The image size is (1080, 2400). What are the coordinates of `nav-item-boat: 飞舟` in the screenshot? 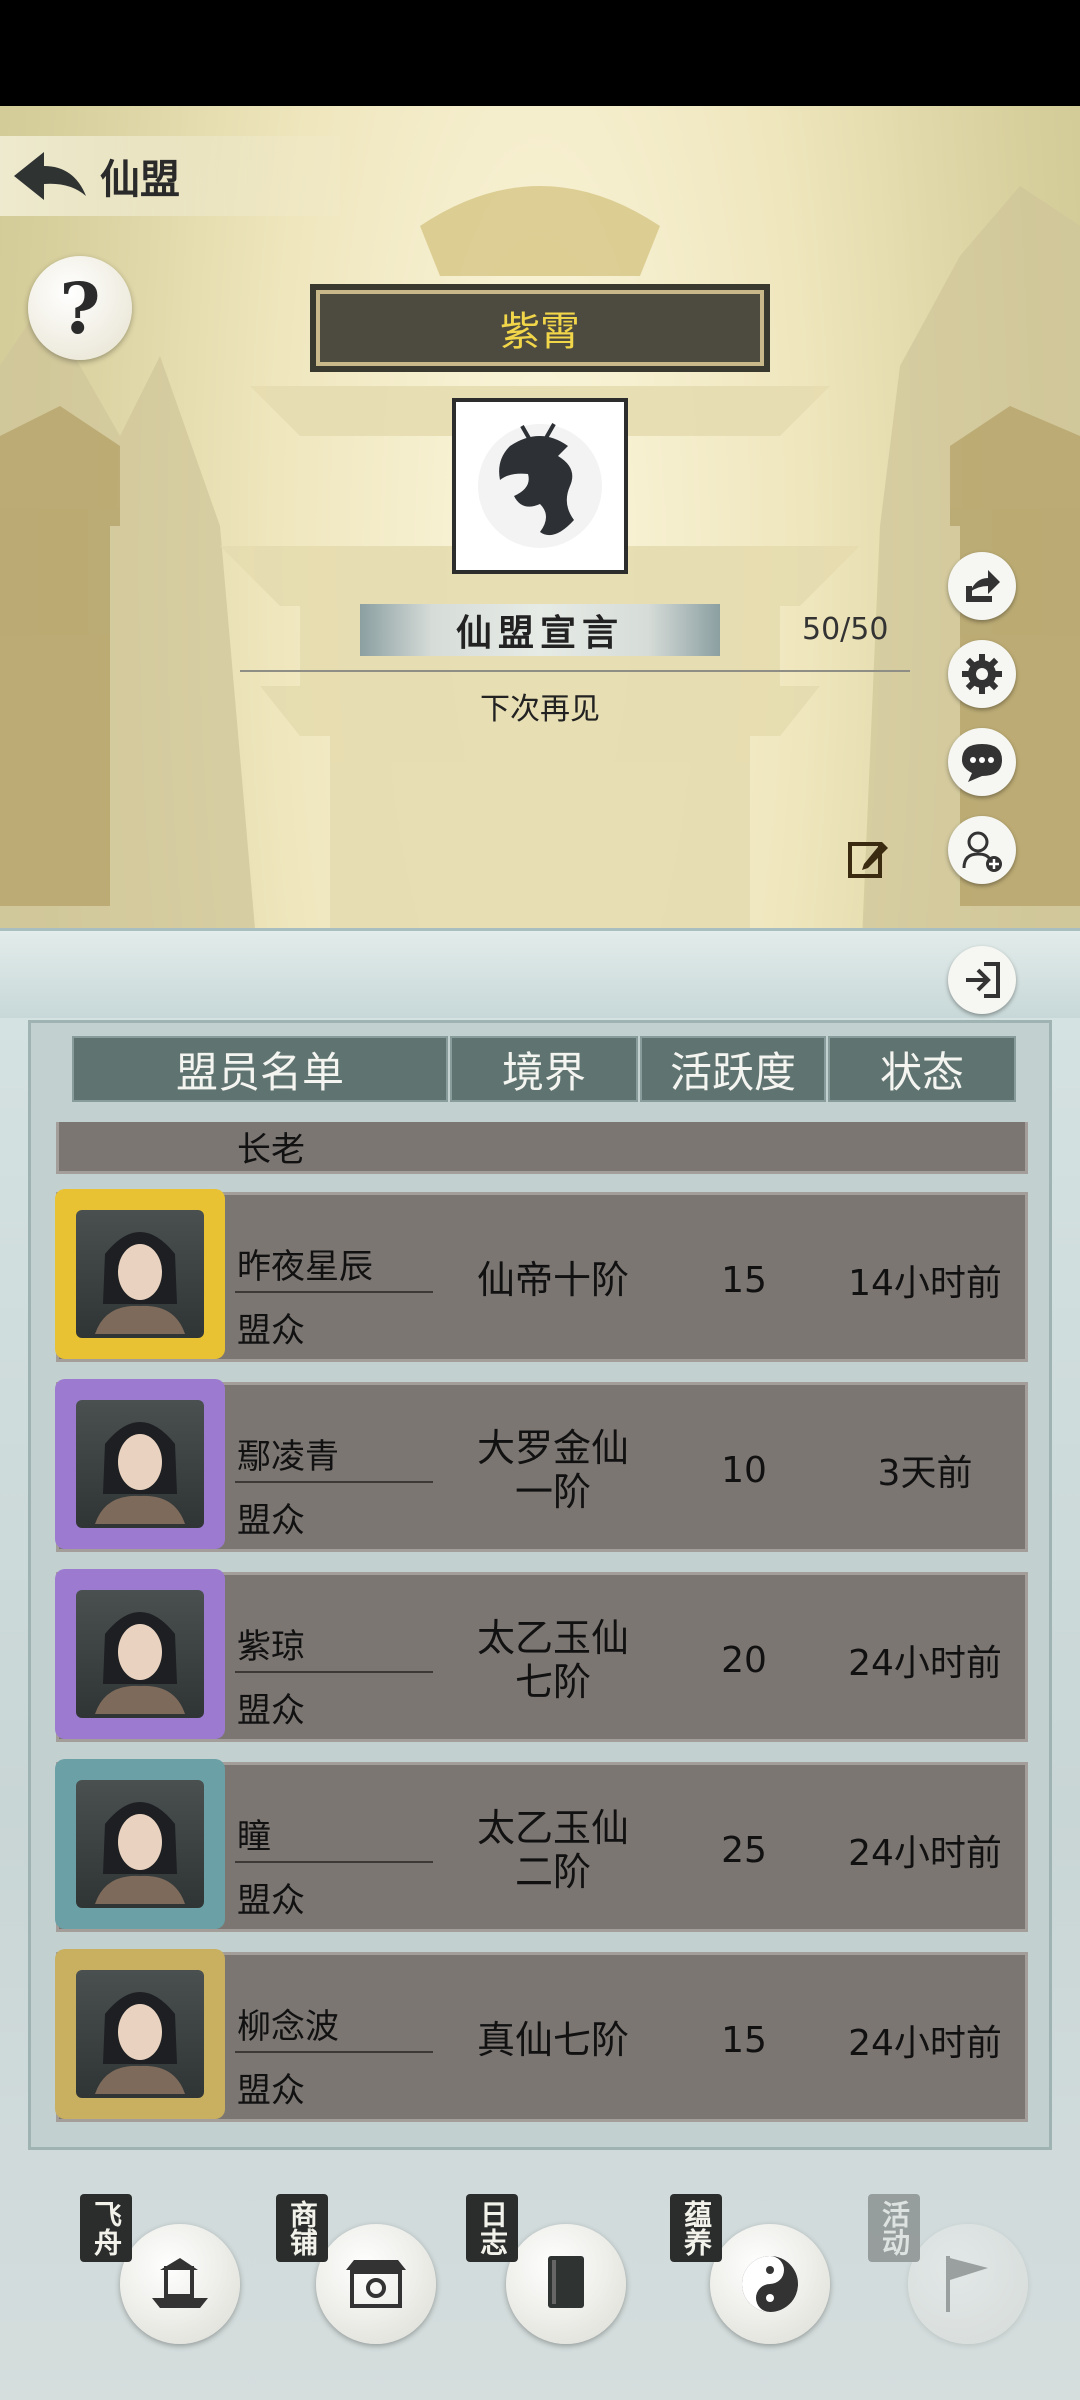 It's located at (165, 2274).